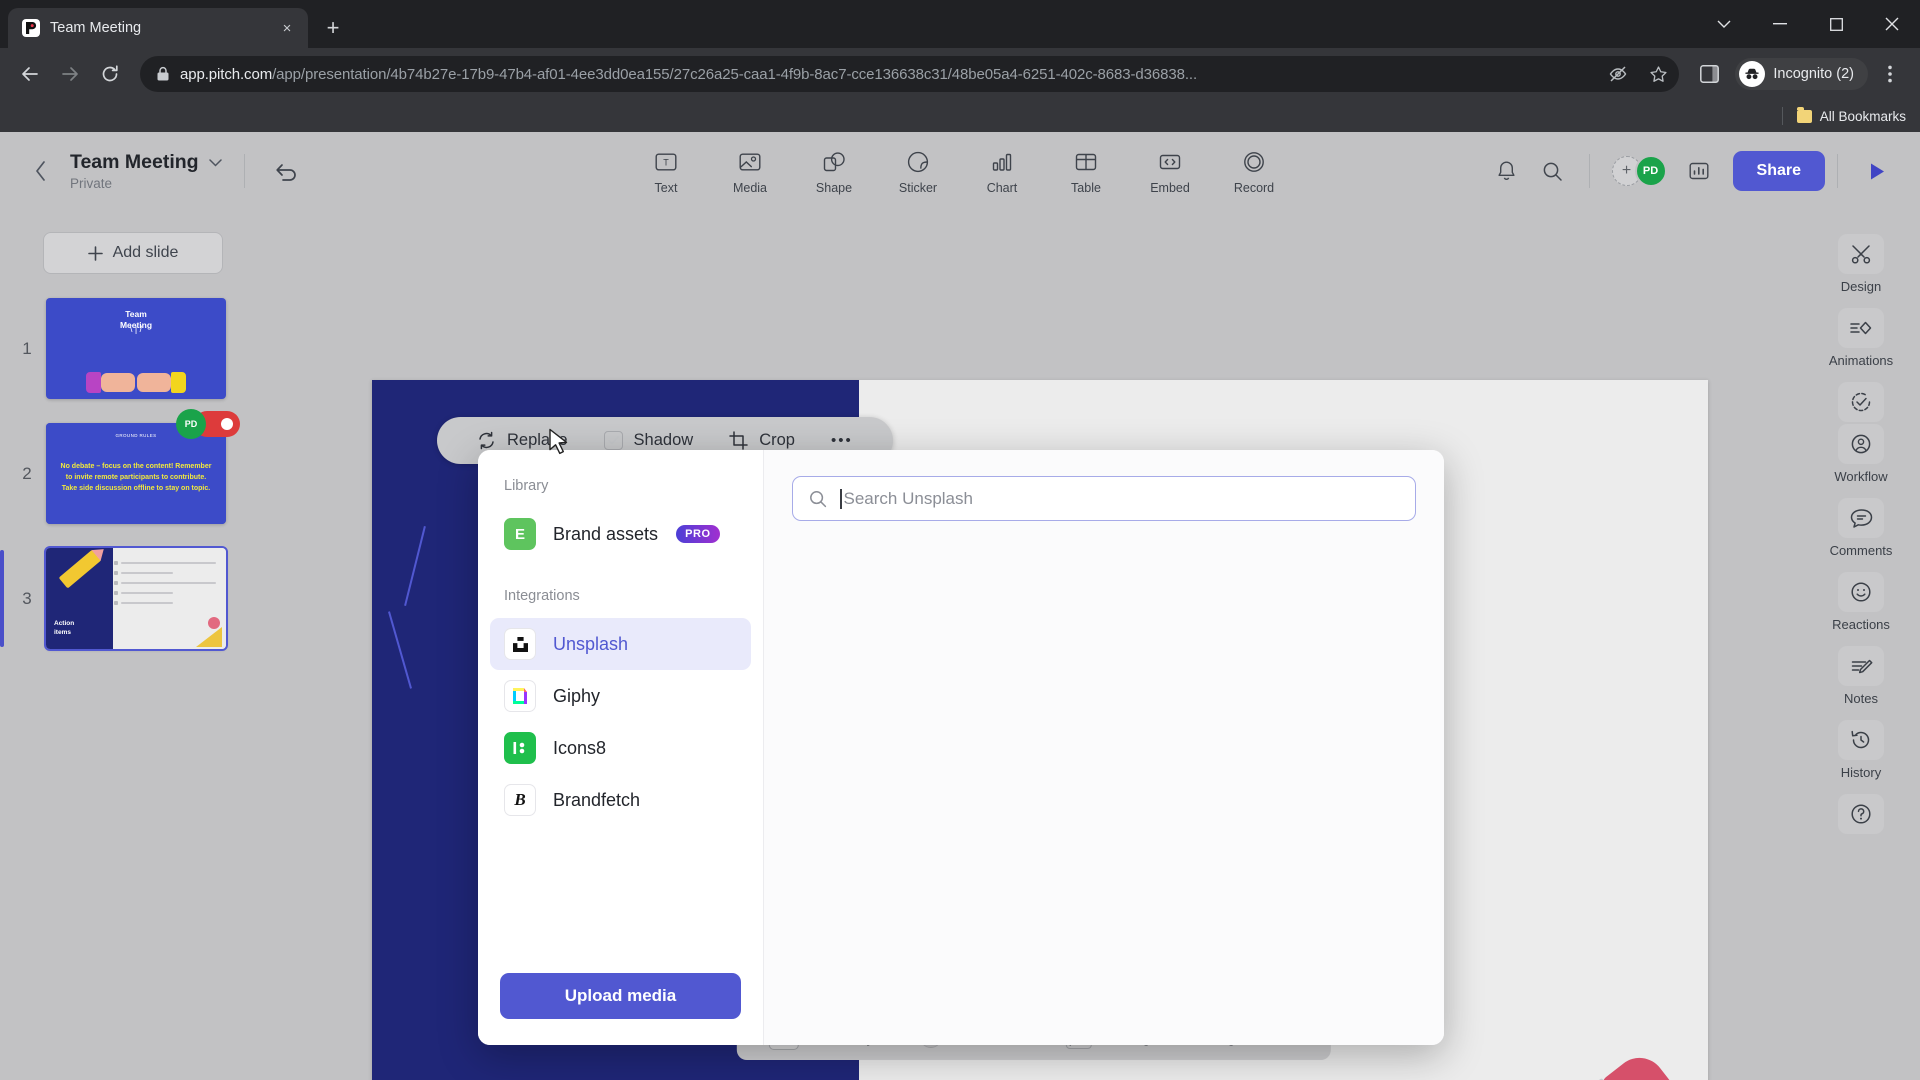  Describe the element at coordinates (666, 171) in the screenshot. I see `tool-text: T Text` at that location.